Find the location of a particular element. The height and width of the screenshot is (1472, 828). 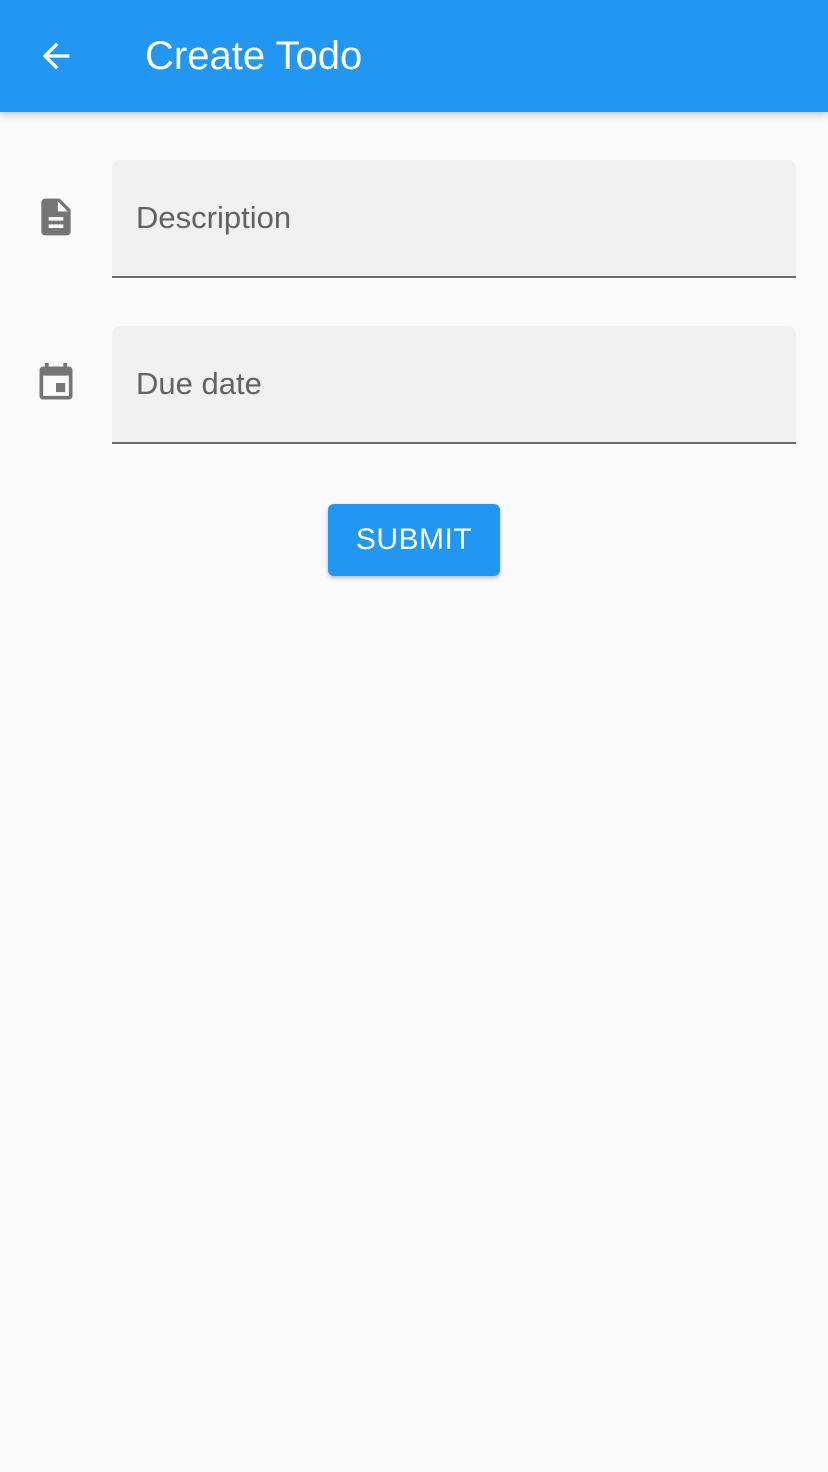

description-field is located at coordinates (454, 219).